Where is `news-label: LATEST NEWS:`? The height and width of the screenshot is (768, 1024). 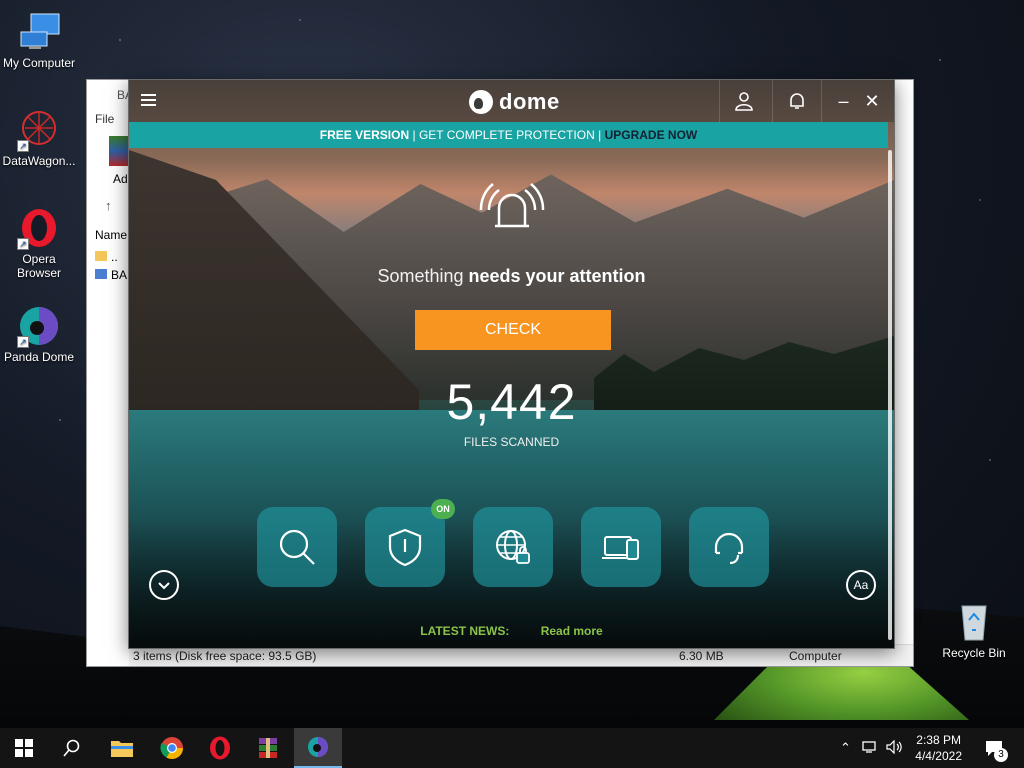 news-label: LATEST NEWS: is located at coordinates (465, 631).